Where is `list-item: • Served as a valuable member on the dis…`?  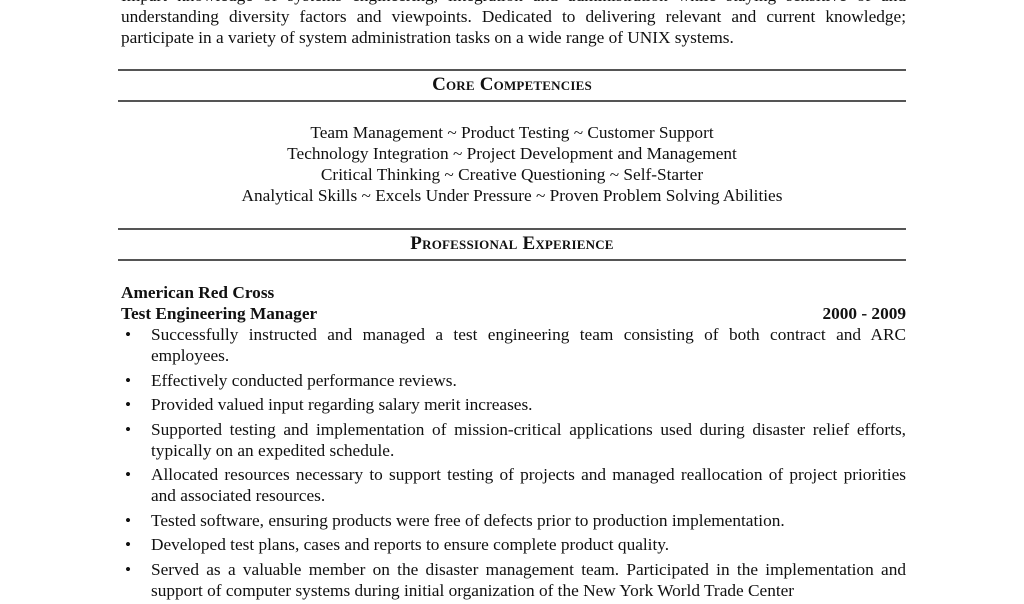 list-item: • Served as a valuable member on the dis… is located at coordinates (512, 580).